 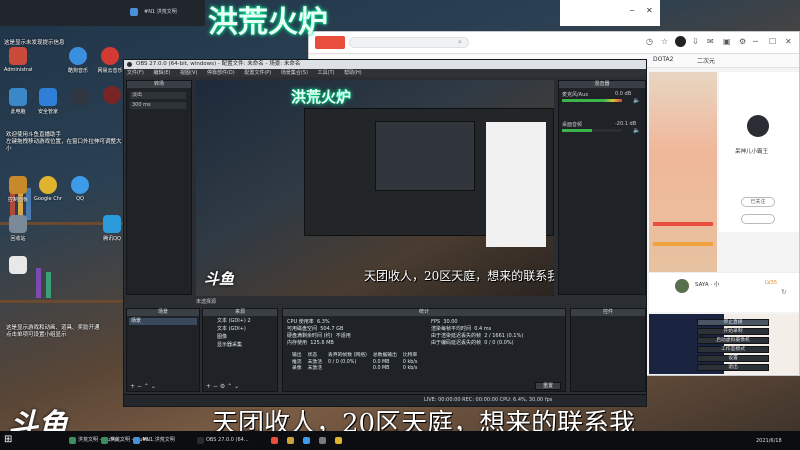 What do you see at coordinates (724, 292) in the screenshot?
I see `chat-entry: SAYA · 小 LV35 ↻` at bounding box center [724, 292].